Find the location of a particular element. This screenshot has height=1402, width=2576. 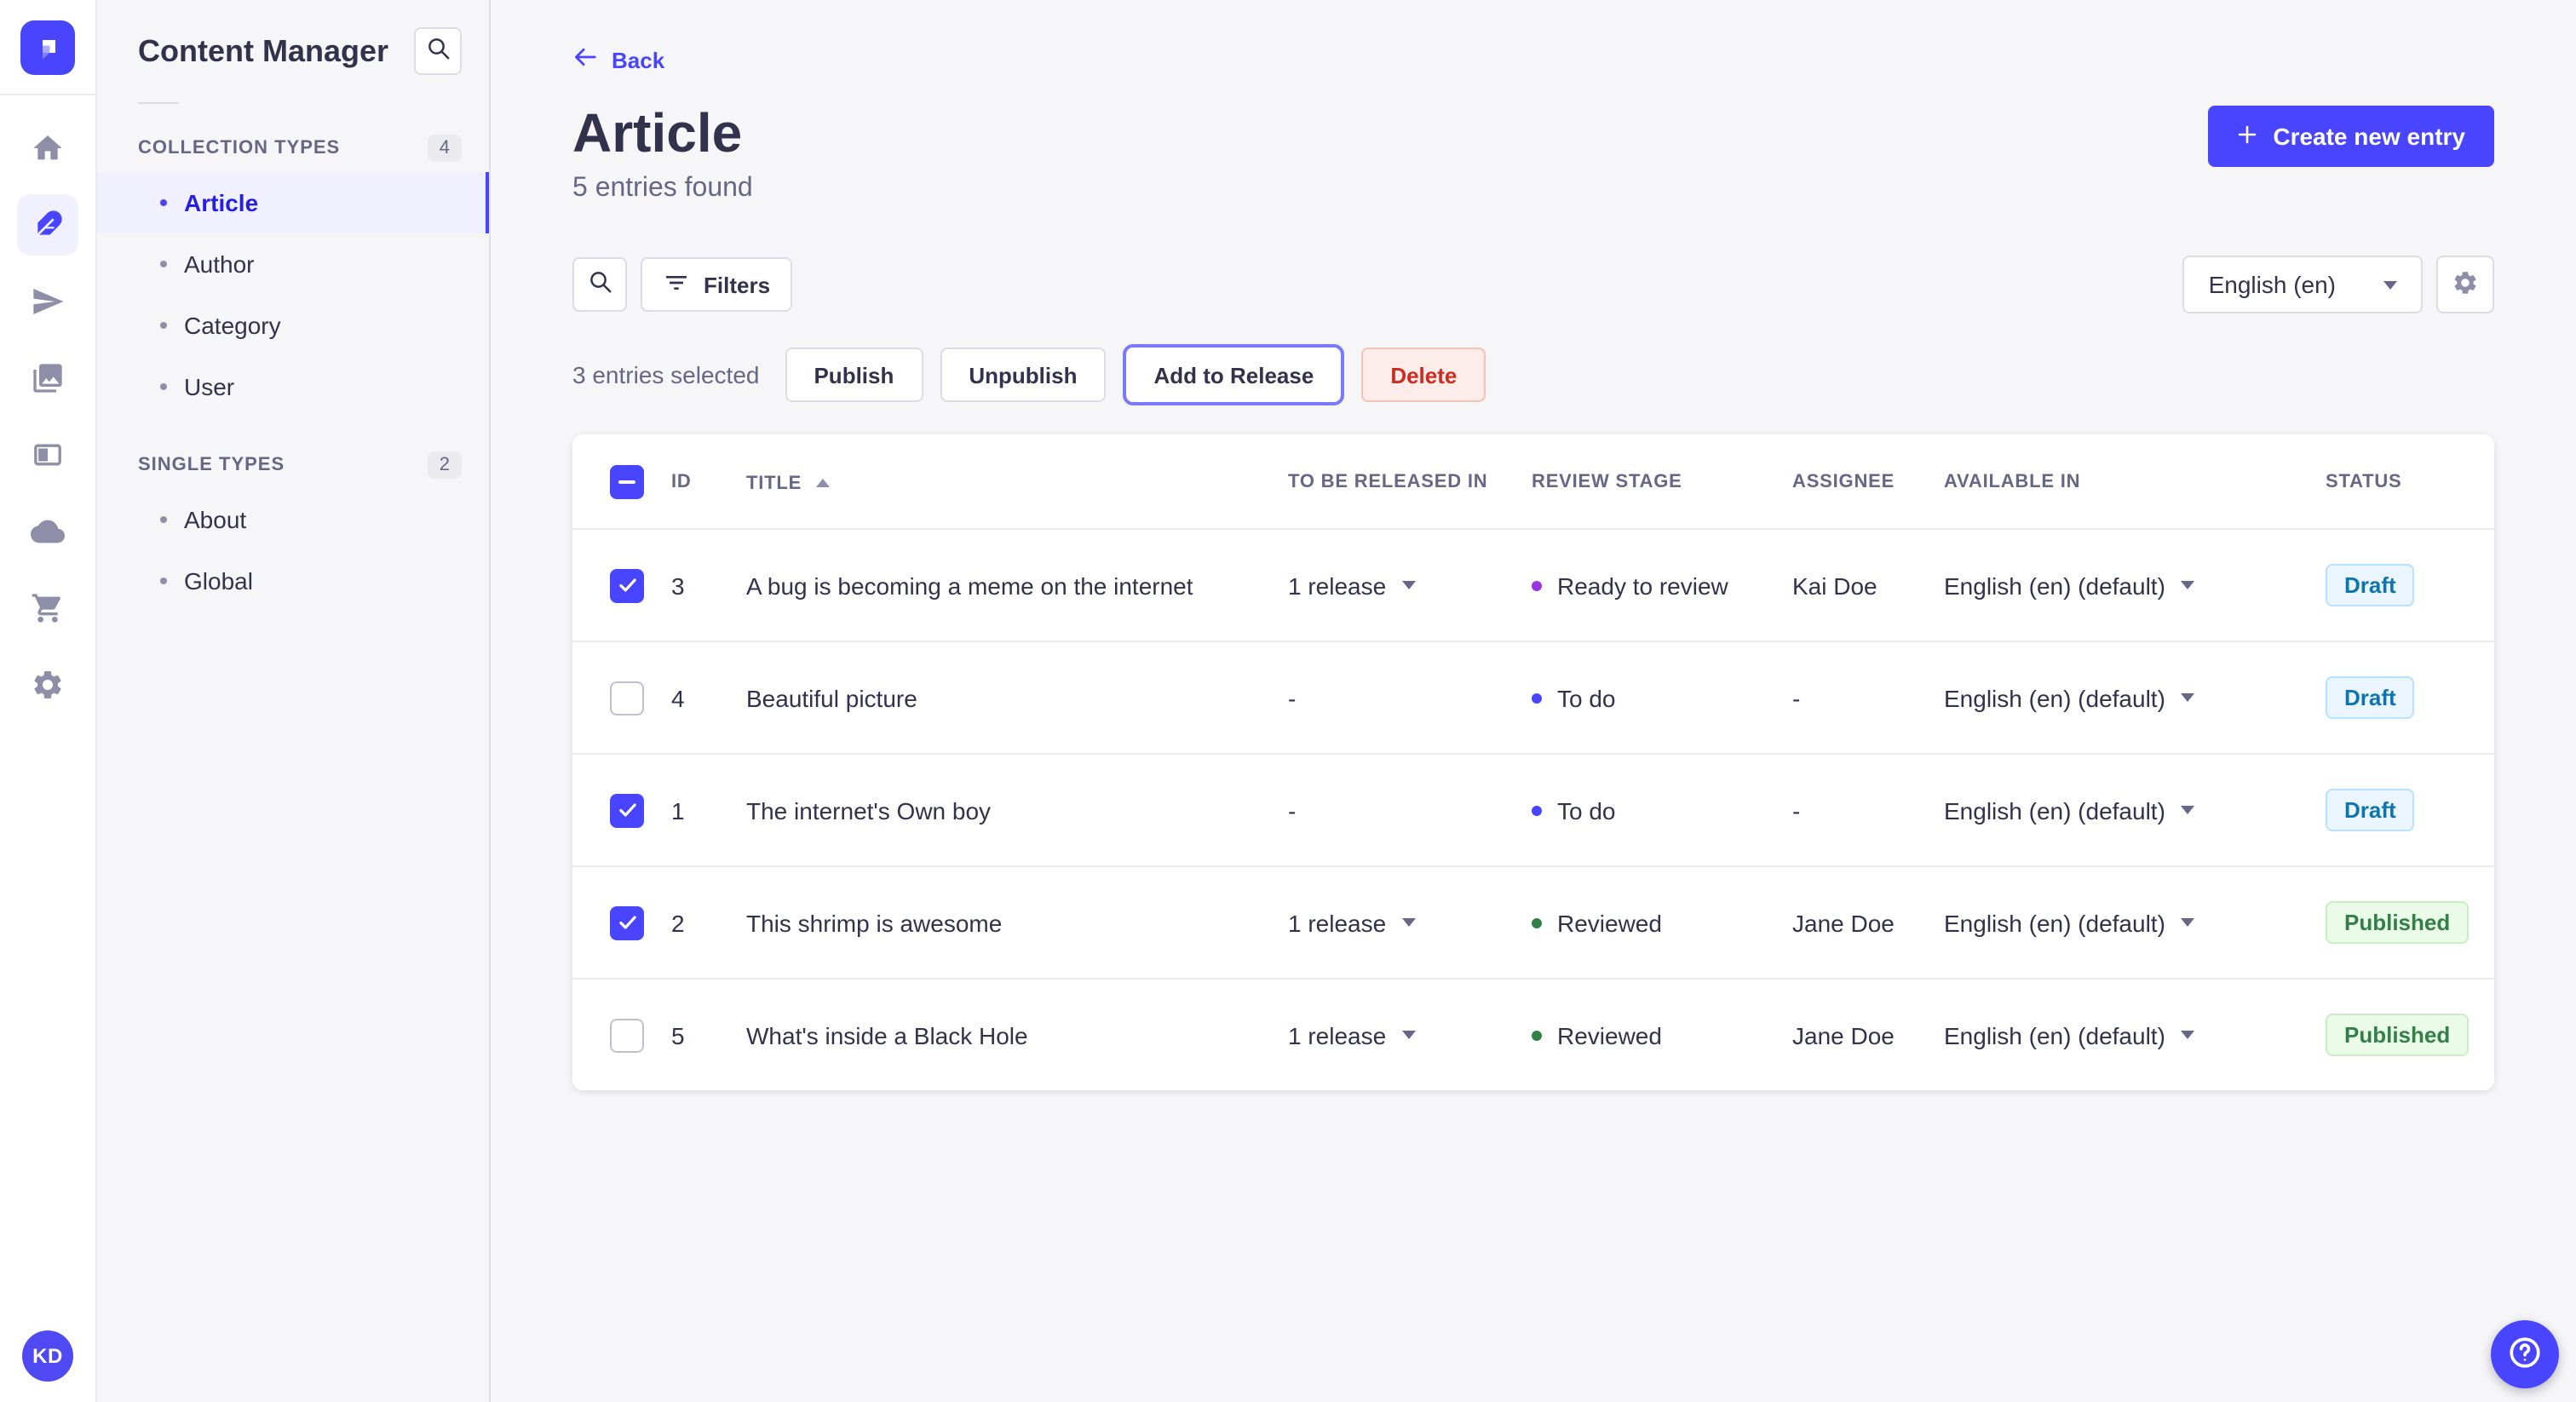

row-assignee: - is located at coordinates (1797, 810).